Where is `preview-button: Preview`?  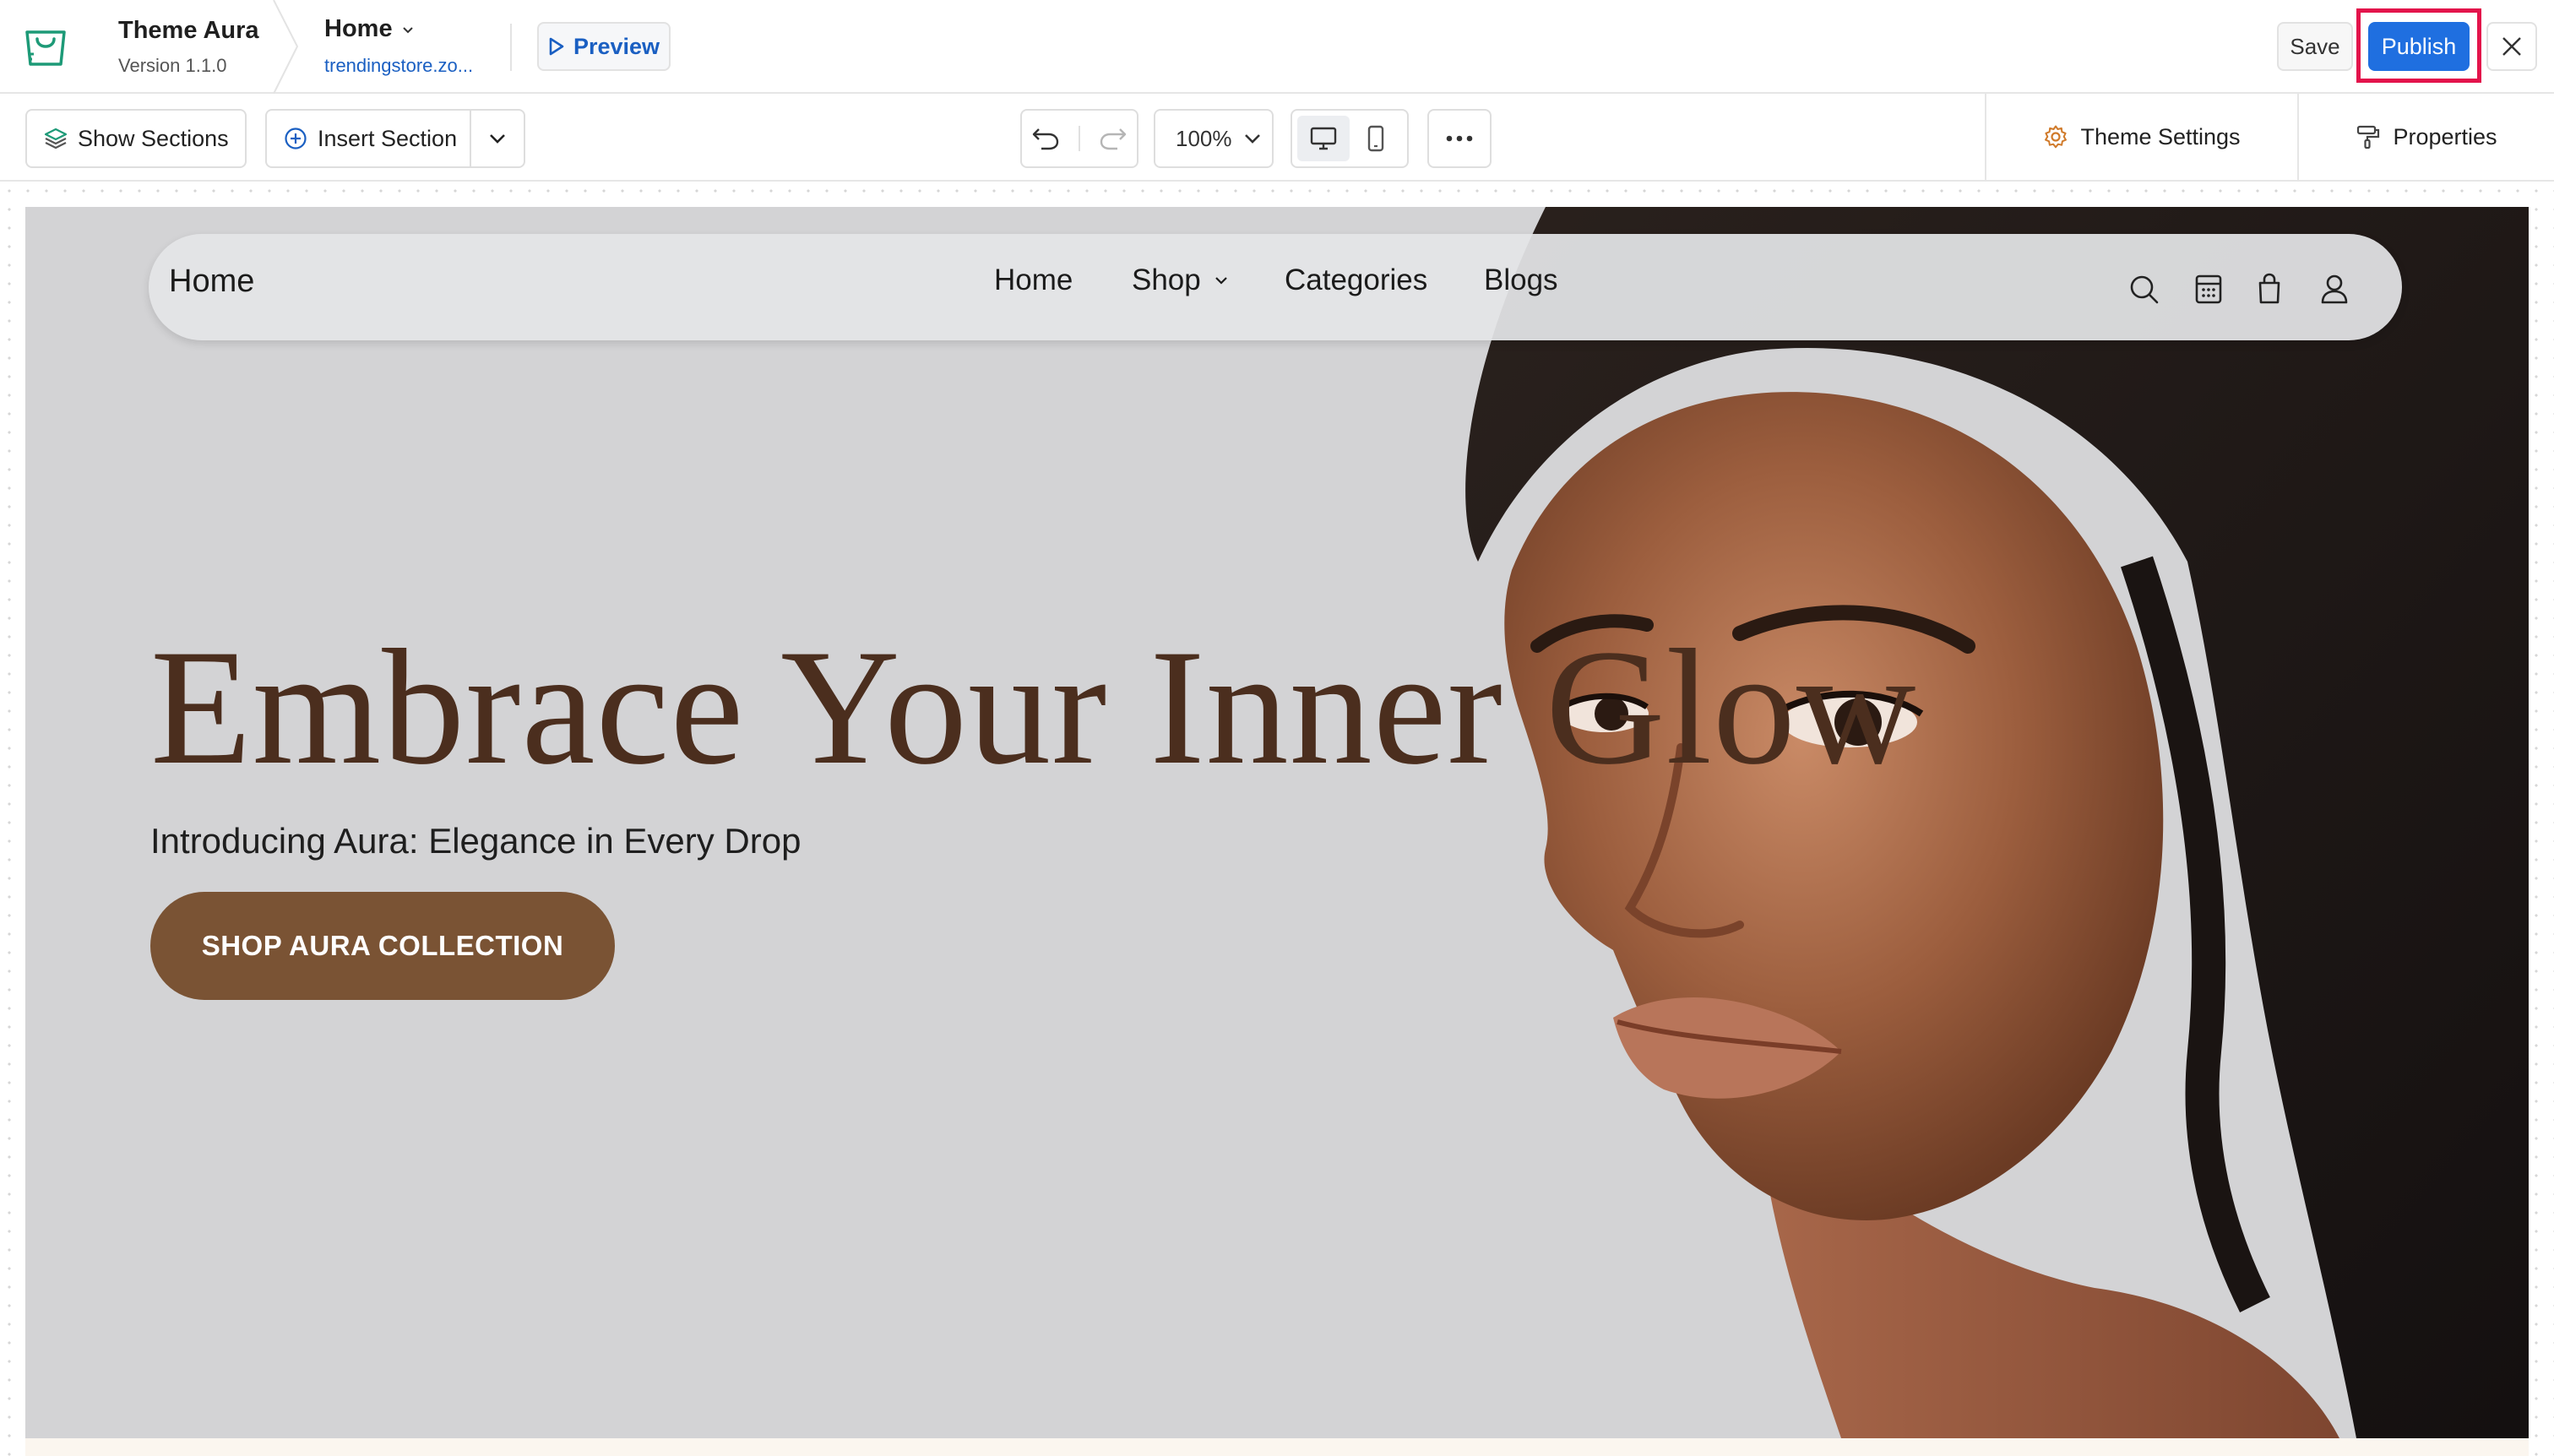
preview-button: Preview is located at coordinates (604, 46).